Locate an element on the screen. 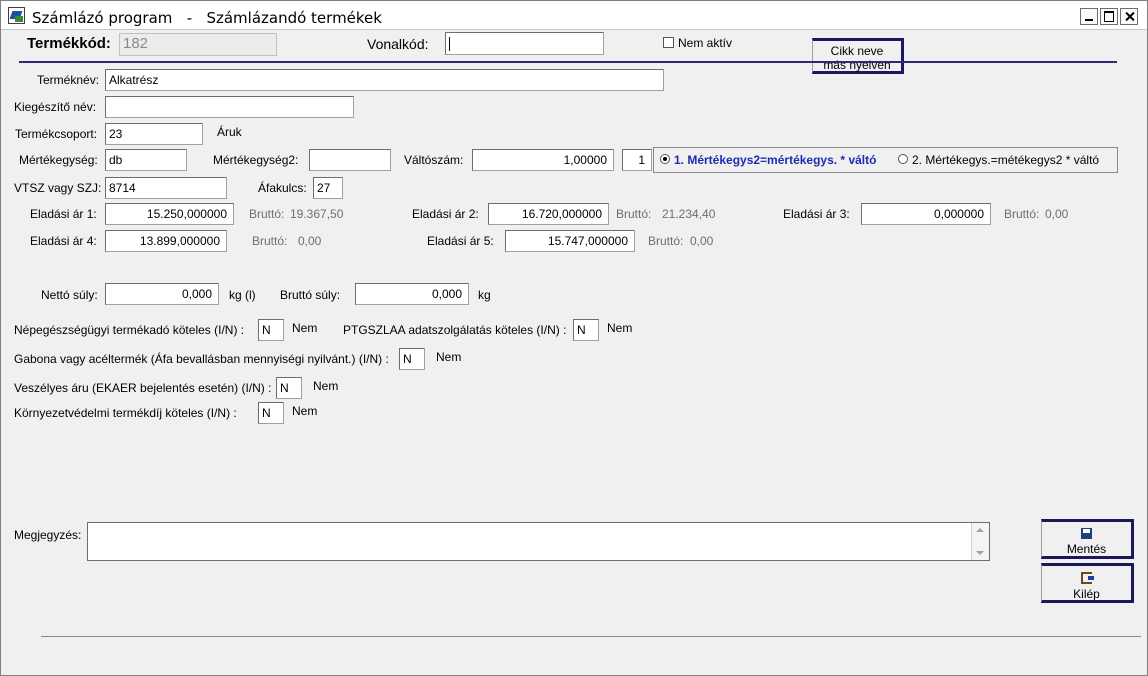 The height and width of the screenshot is (676, 1148). ar4-input: 13.899,000000 is located at coordinates (166, 241).